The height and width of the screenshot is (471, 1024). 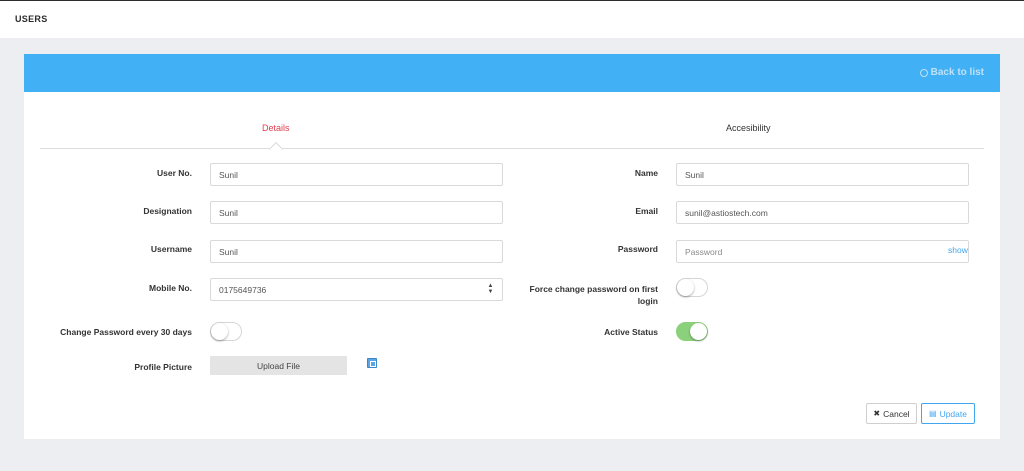 I want to click on top-bar: USERS, so click(x=512, y=19).